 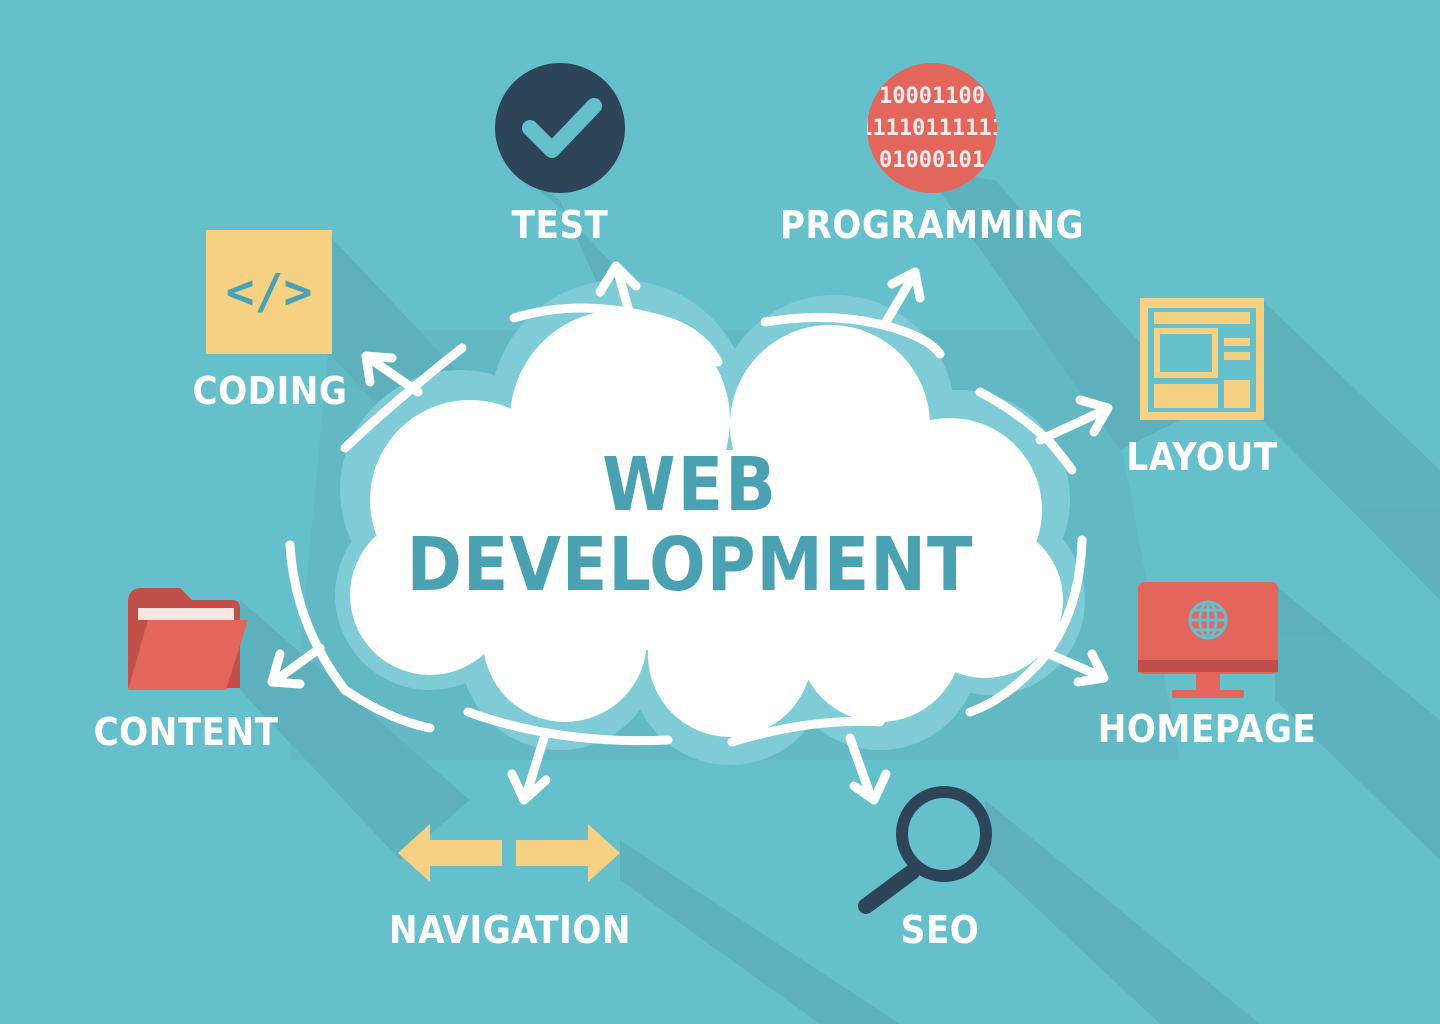 What do you see at coordinates (270, 391) in the screenshot?
I see `label-coding: CODING` at bounding box center [270, 391].